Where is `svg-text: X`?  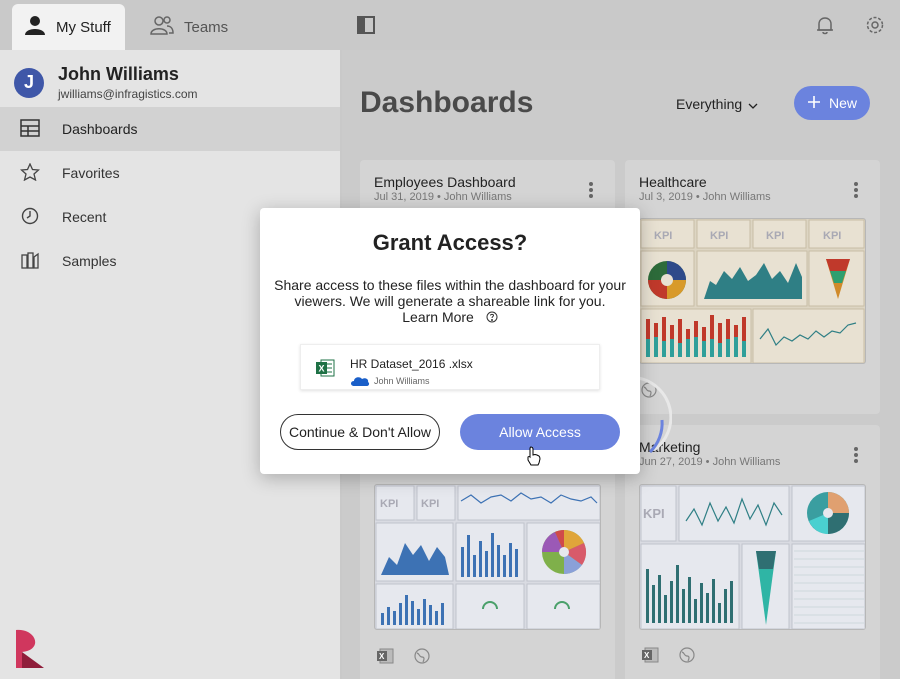
svg-text: X is located at coordinates (322, 369).